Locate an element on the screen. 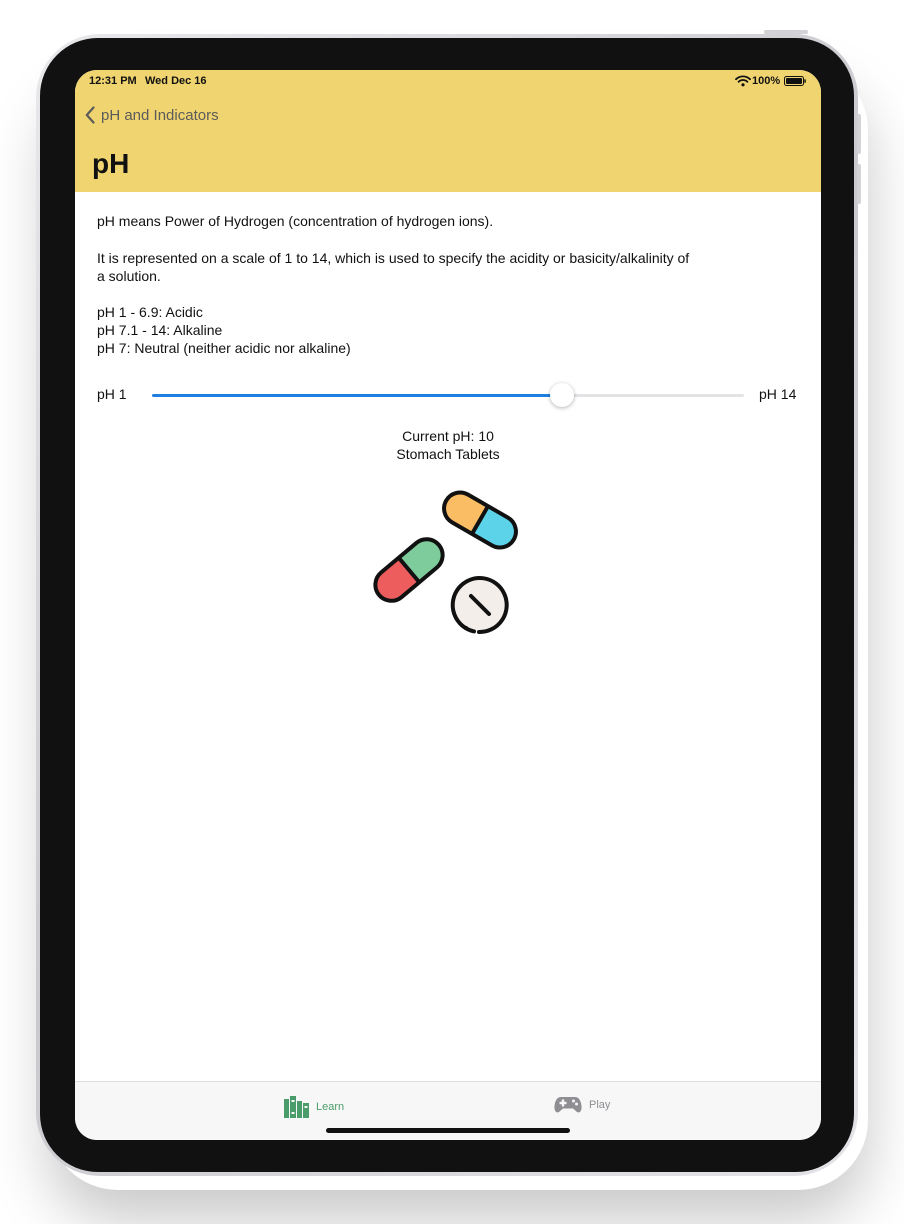  chevron-left-icon is located at coordinates (90, 115).